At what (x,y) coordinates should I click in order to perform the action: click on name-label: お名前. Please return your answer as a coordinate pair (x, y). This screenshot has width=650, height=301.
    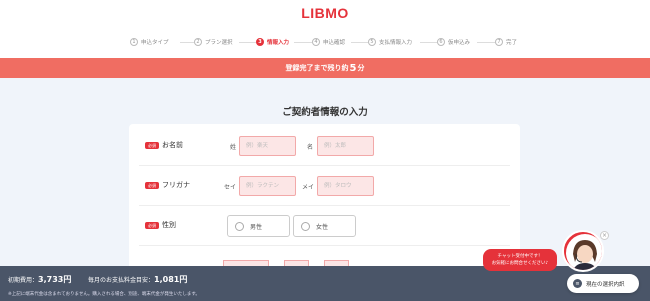
    Looking at the image, I should click on (172, 145).